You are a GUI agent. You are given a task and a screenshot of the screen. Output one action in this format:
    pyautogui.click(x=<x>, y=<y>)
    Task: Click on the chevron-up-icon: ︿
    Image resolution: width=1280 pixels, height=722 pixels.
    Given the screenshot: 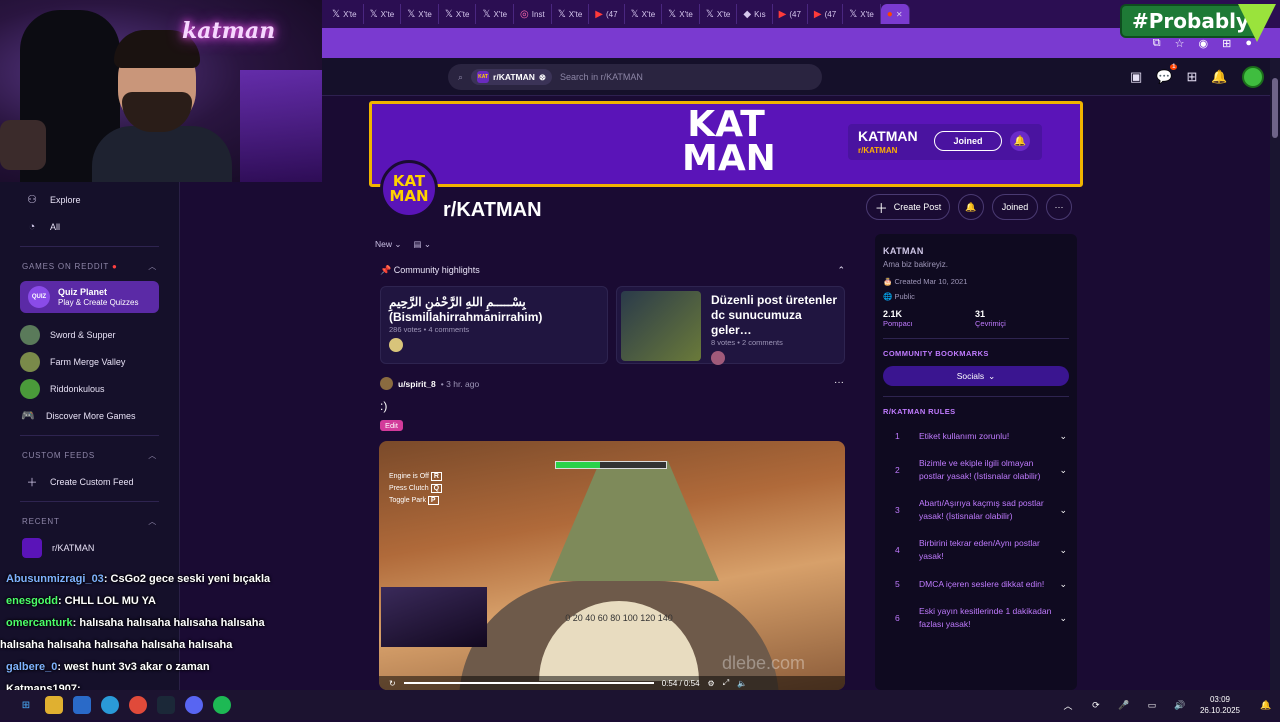 What is the action you would take?
    pyautogui.click(x=1068, y=705)
    